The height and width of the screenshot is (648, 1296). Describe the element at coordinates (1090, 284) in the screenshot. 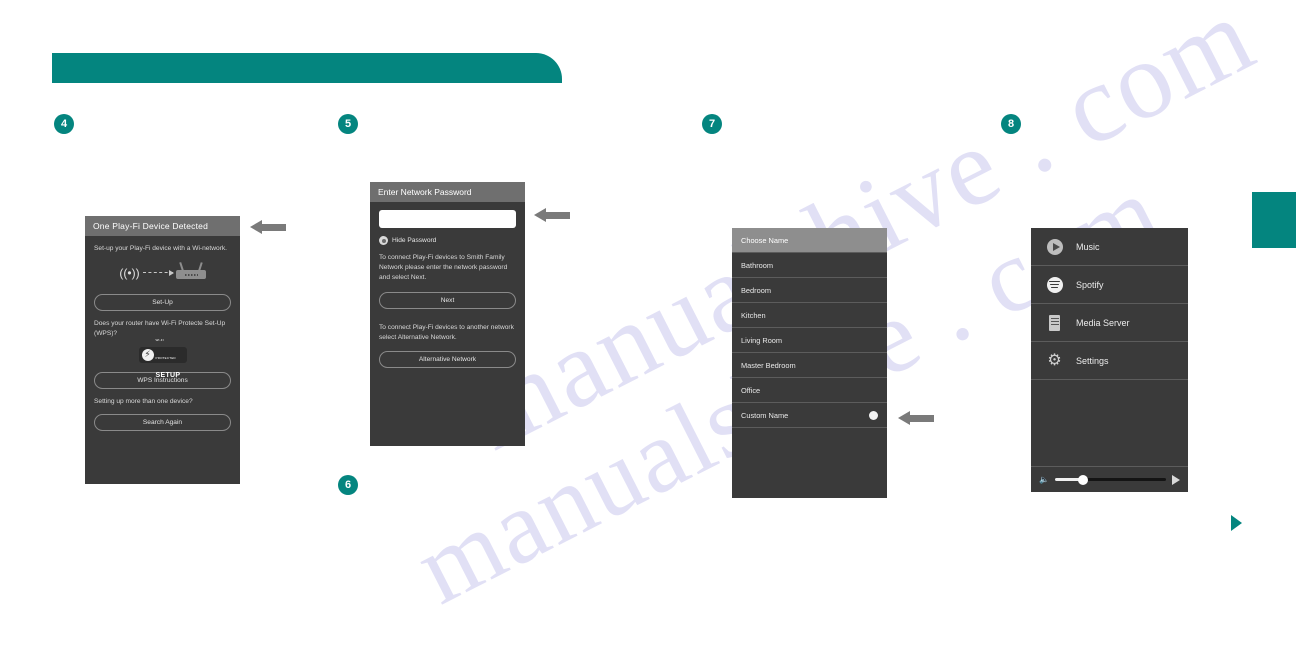

I see `menu-item-label: Spotify` at that location.